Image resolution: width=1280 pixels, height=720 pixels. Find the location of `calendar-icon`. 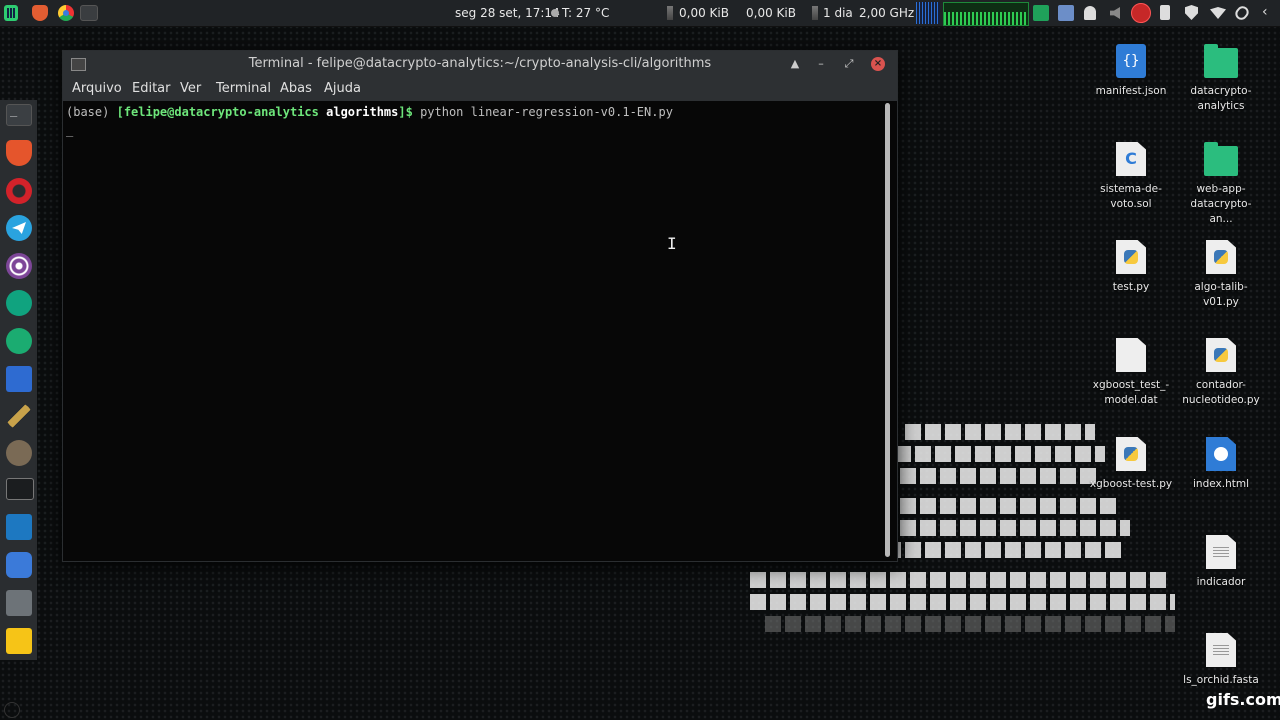

calendar-icon is located at coordinates (1066, 13).